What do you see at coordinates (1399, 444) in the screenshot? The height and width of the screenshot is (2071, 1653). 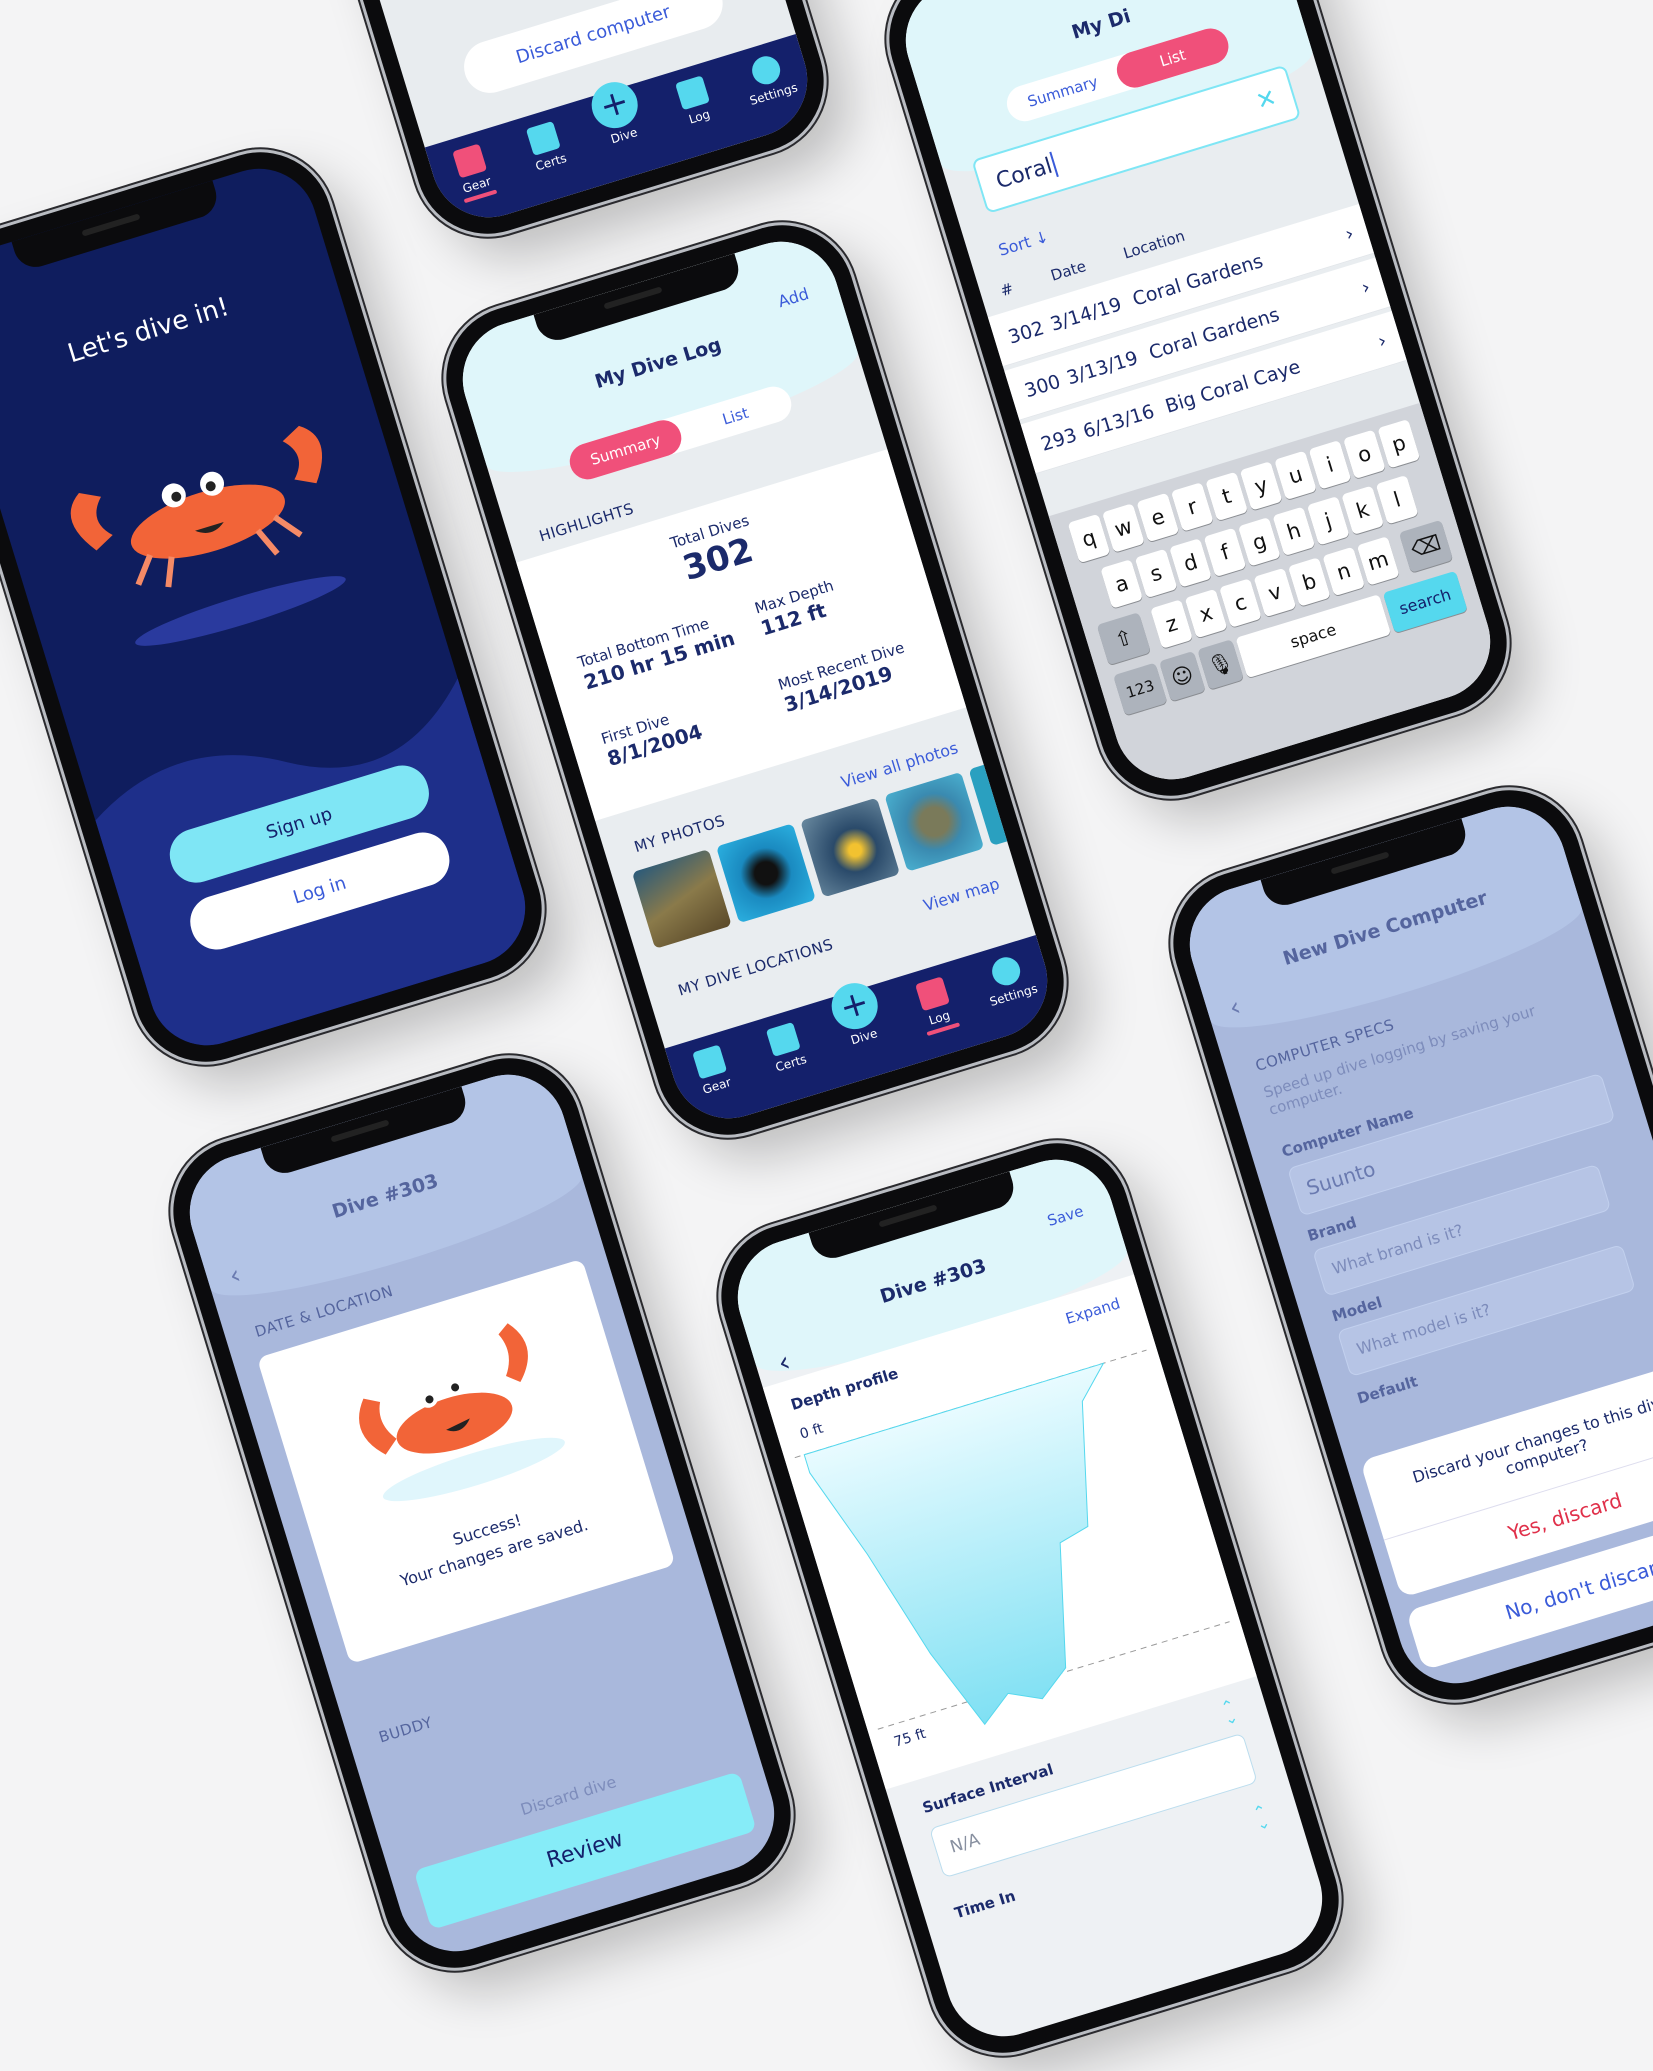 I see `key-p: p` at bounding box center [1399, 444].